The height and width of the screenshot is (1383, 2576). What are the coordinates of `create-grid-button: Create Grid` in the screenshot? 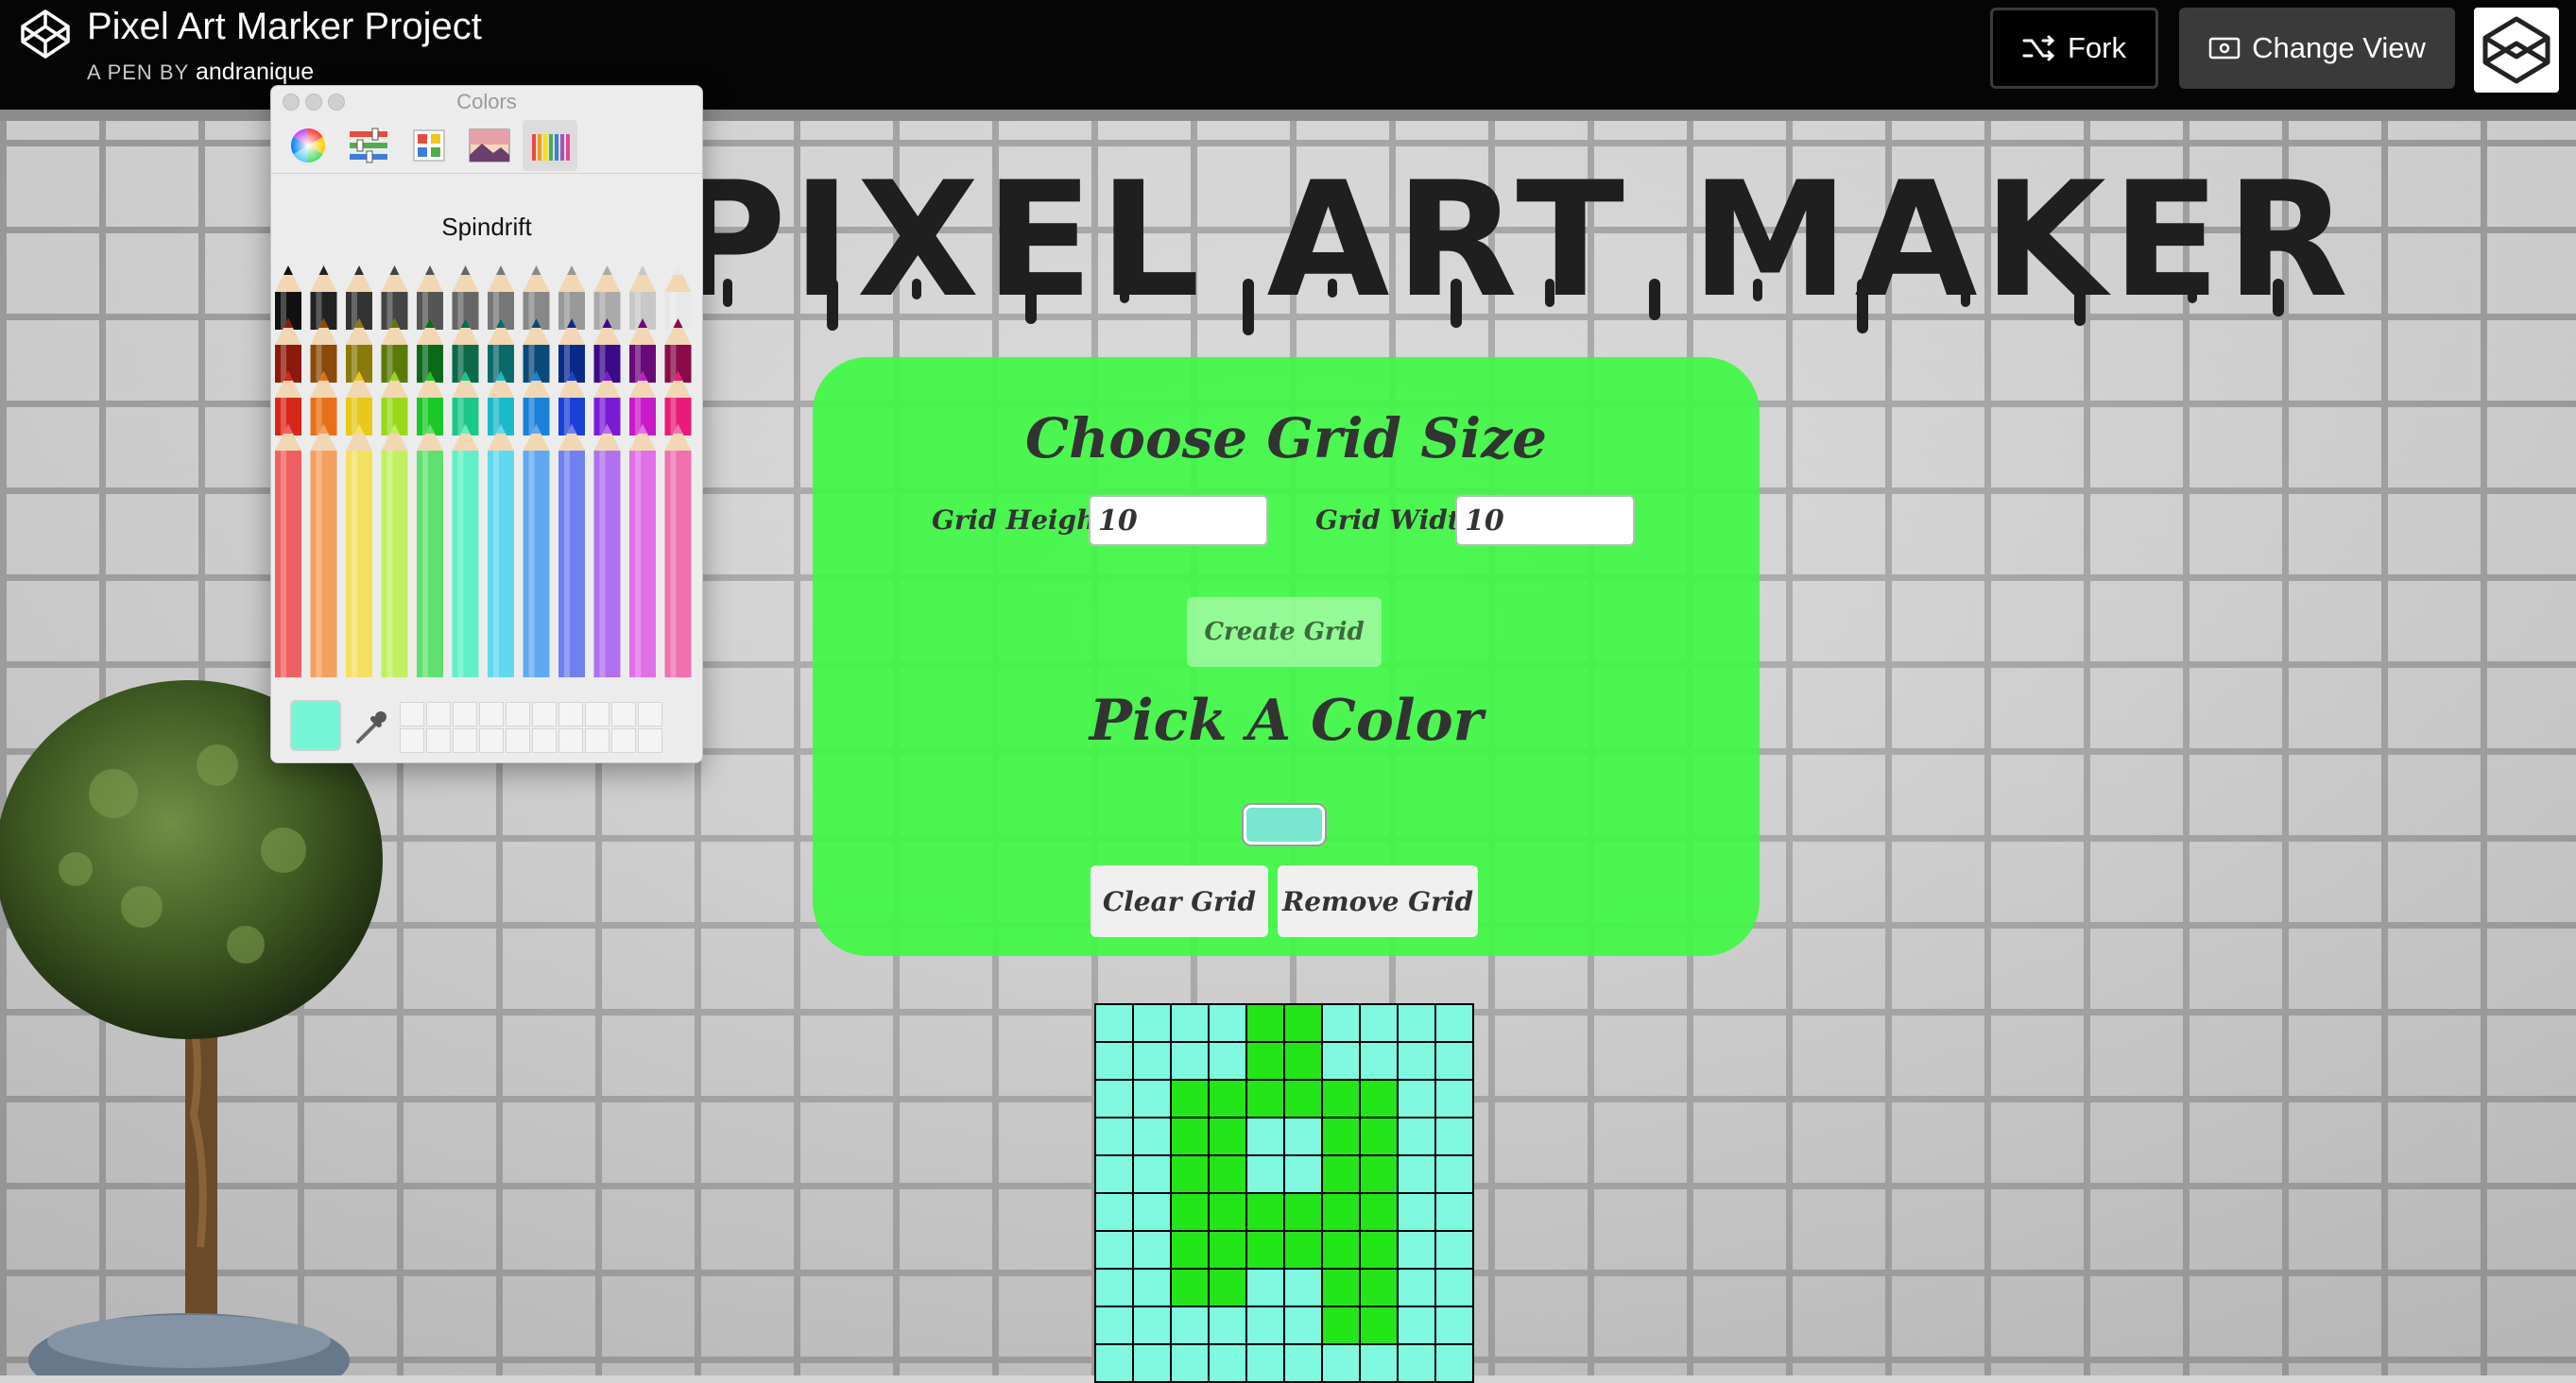 It's located at (1284, 632).